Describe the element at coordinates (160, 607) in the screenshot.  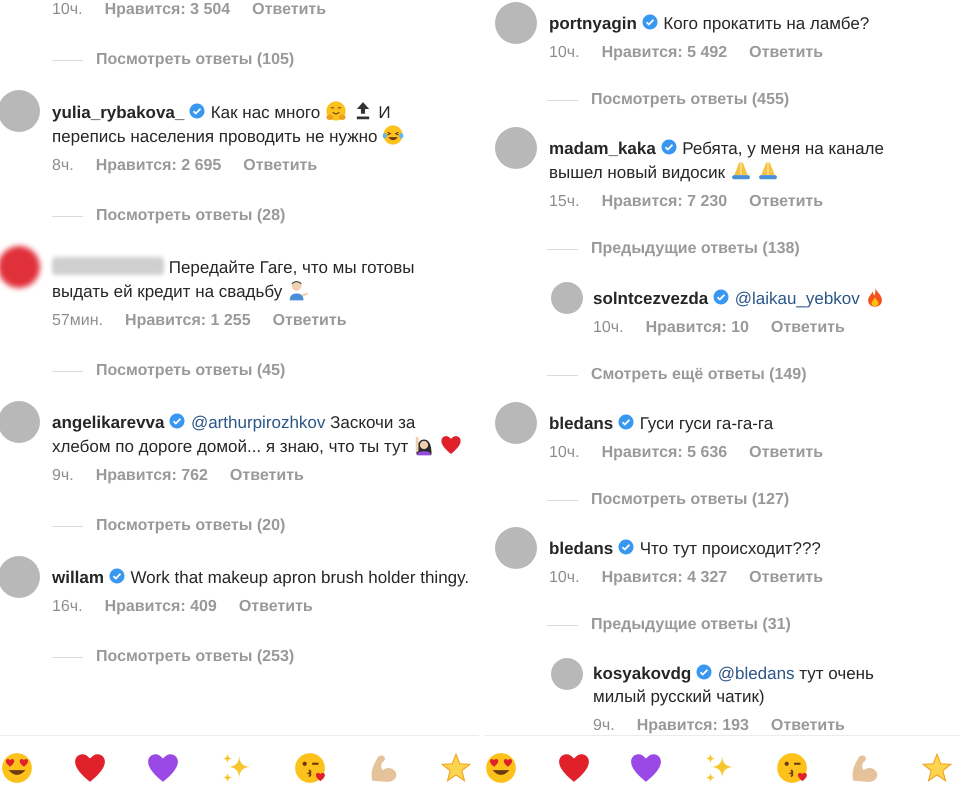
I see `likes-count: Нравится: 409` at that location.